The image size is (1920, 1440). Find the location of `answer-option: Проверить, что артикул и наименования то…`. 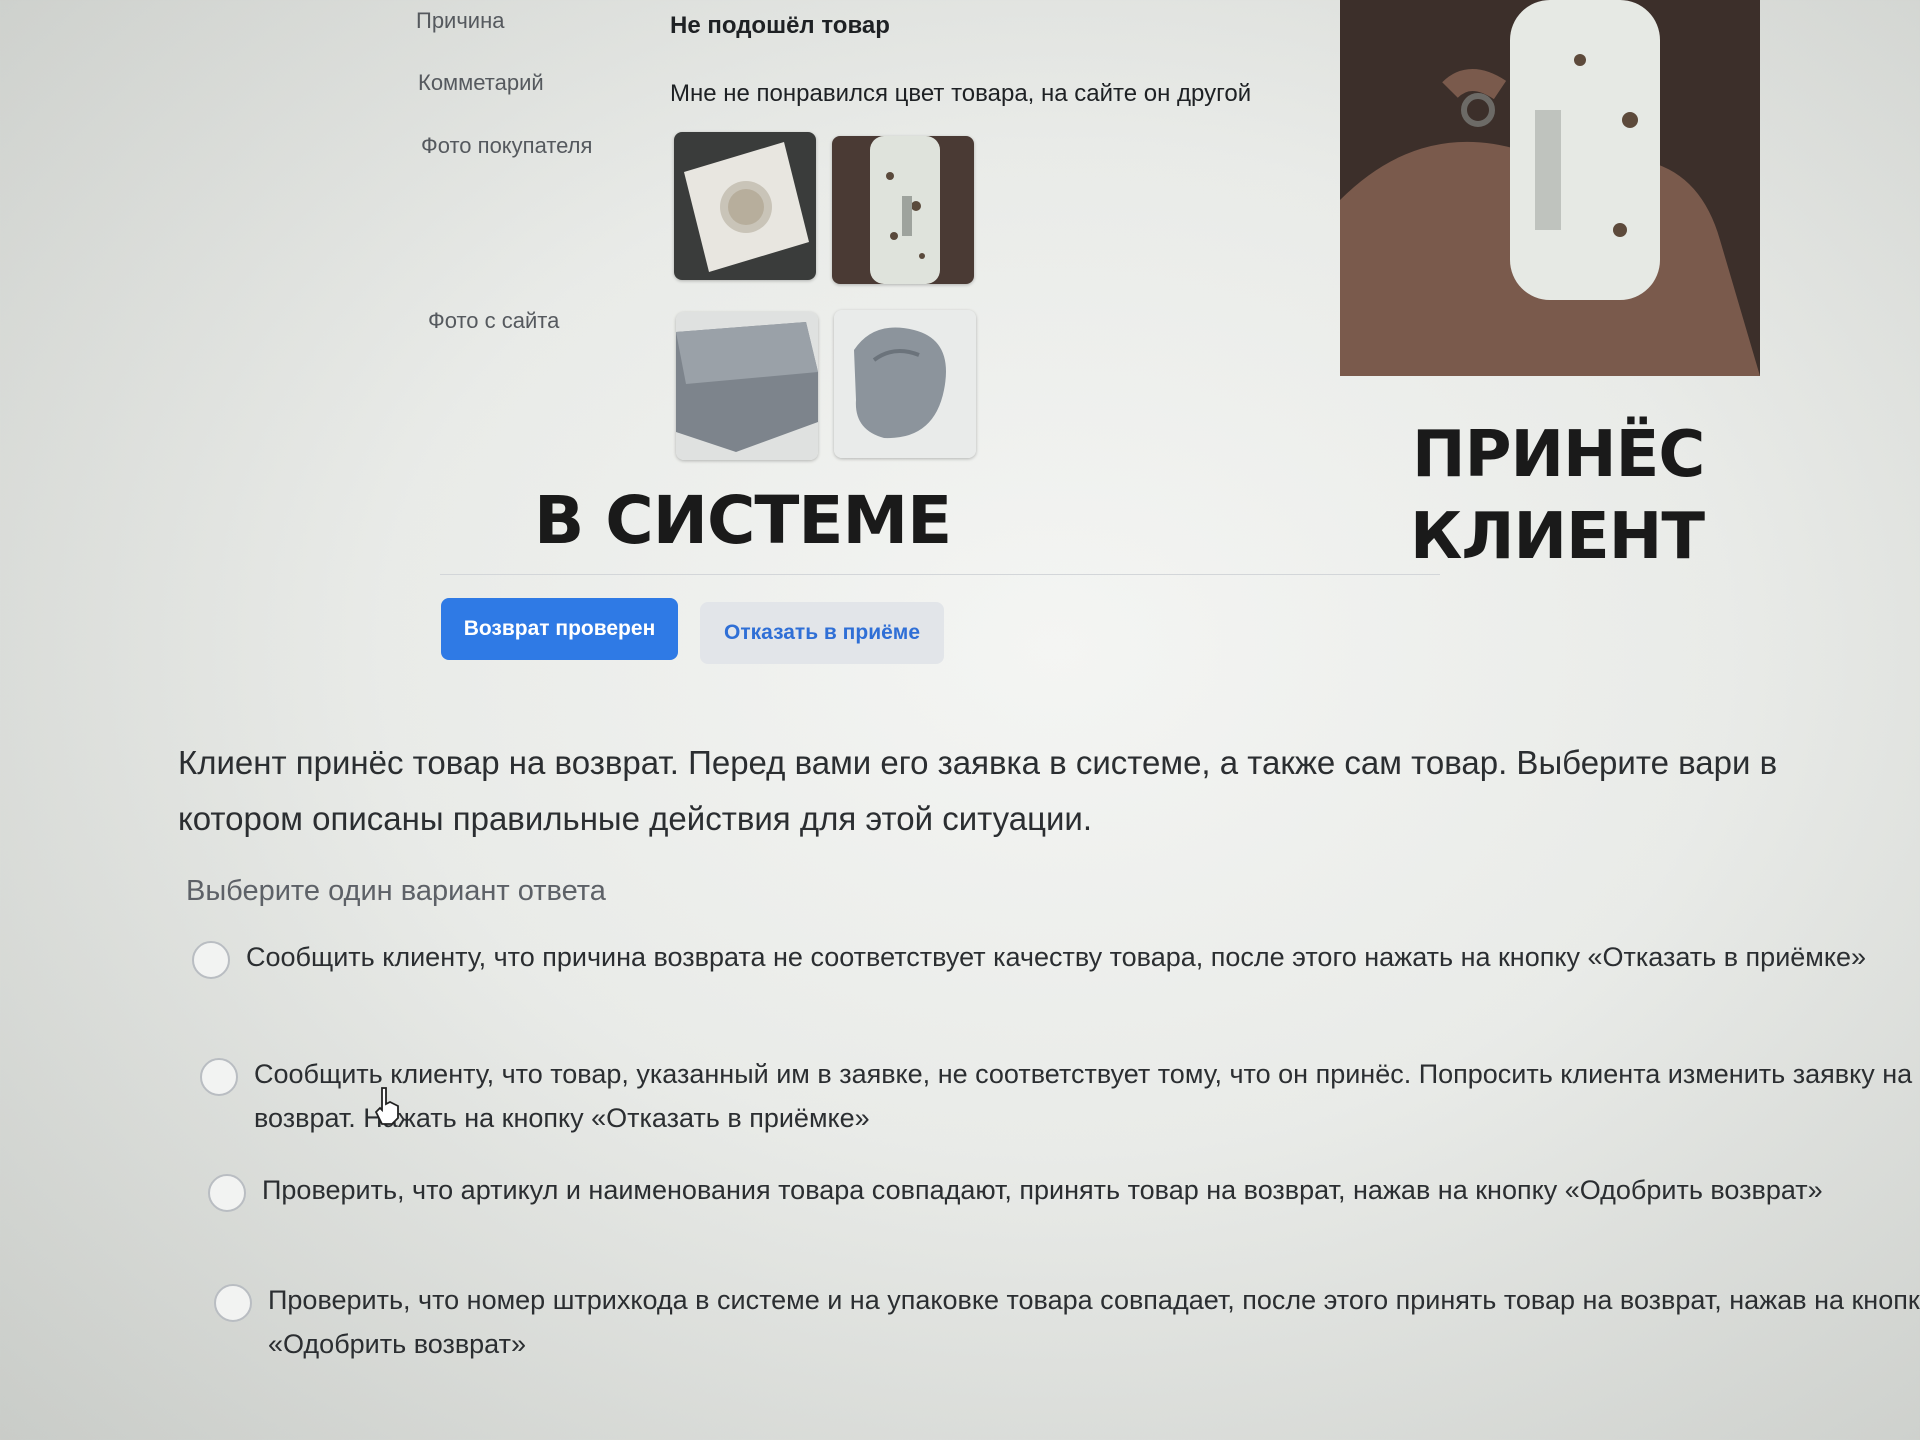

answer-option: Проверить, что артикул и наименования то… is located at coordinates (1064, 1190).